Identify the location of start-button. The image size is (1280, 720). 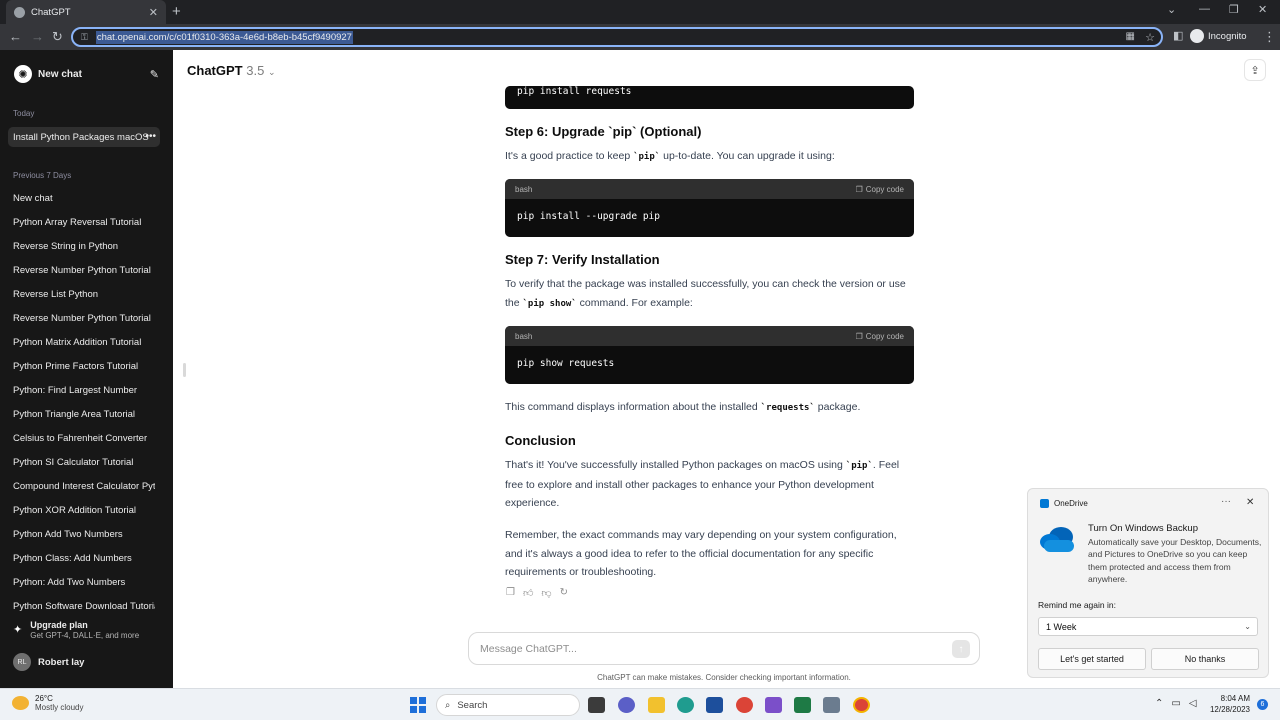
(418, 705).